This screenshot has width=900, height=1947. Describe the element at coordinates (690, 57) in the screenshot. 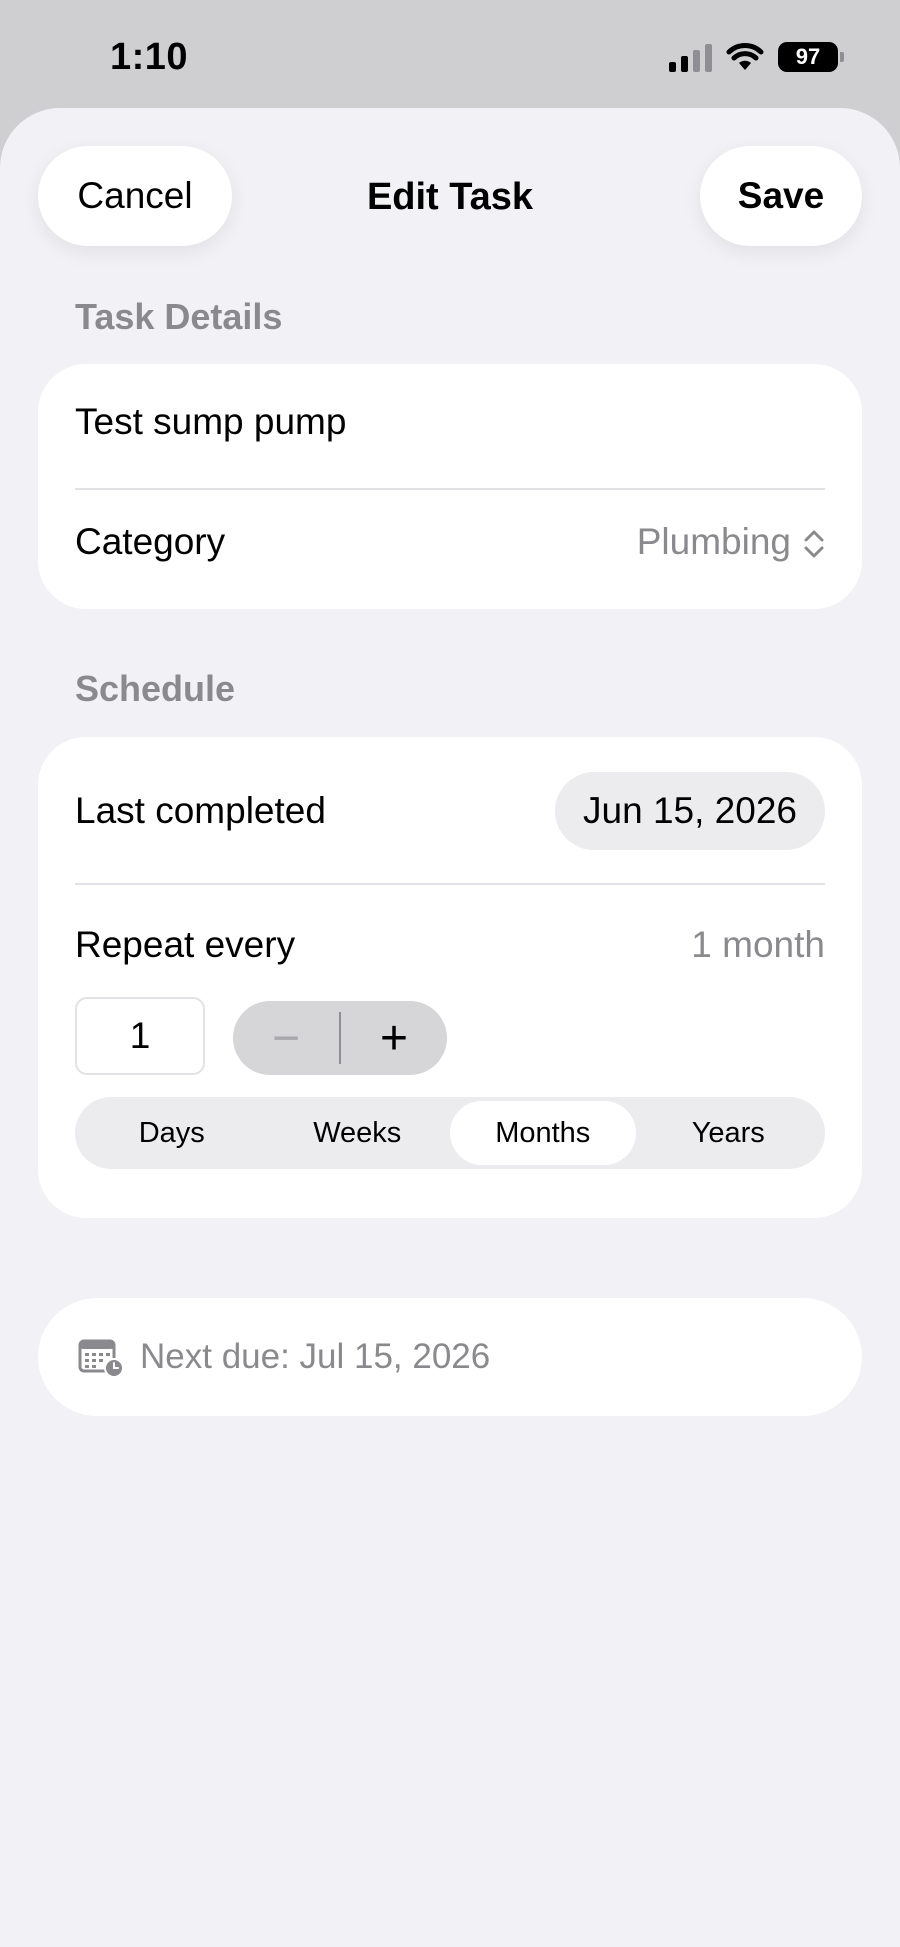

I see `signal-icon` at that location.